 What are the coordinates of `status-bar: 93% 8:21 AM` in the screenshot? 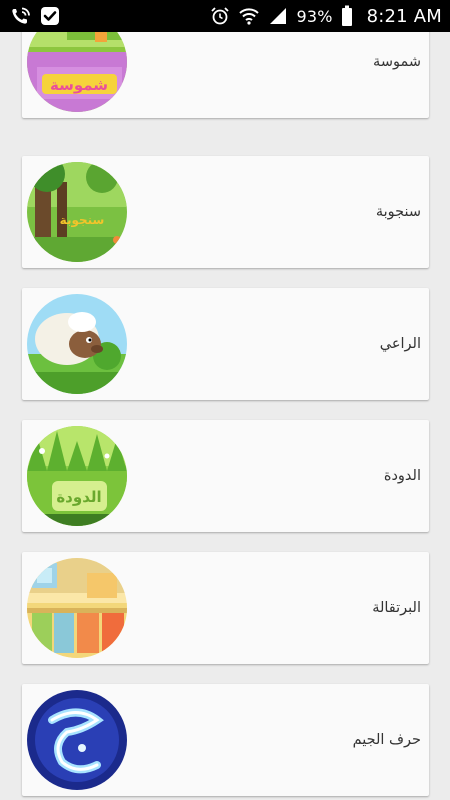 It's located at (225, 16).